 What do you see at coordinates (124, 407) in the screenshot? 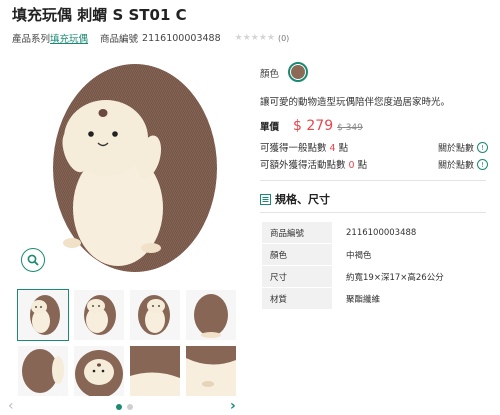
I see `gallery-pagination` at bounding box center [124, 407].